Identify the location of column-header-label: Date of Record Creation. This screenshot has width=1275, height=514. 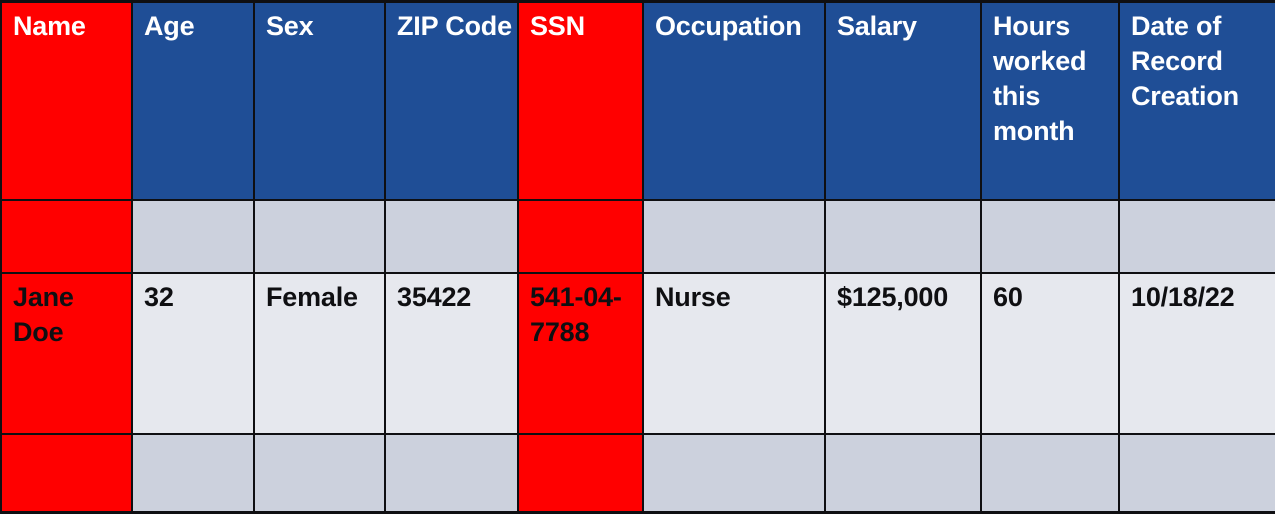
(1185, 61).